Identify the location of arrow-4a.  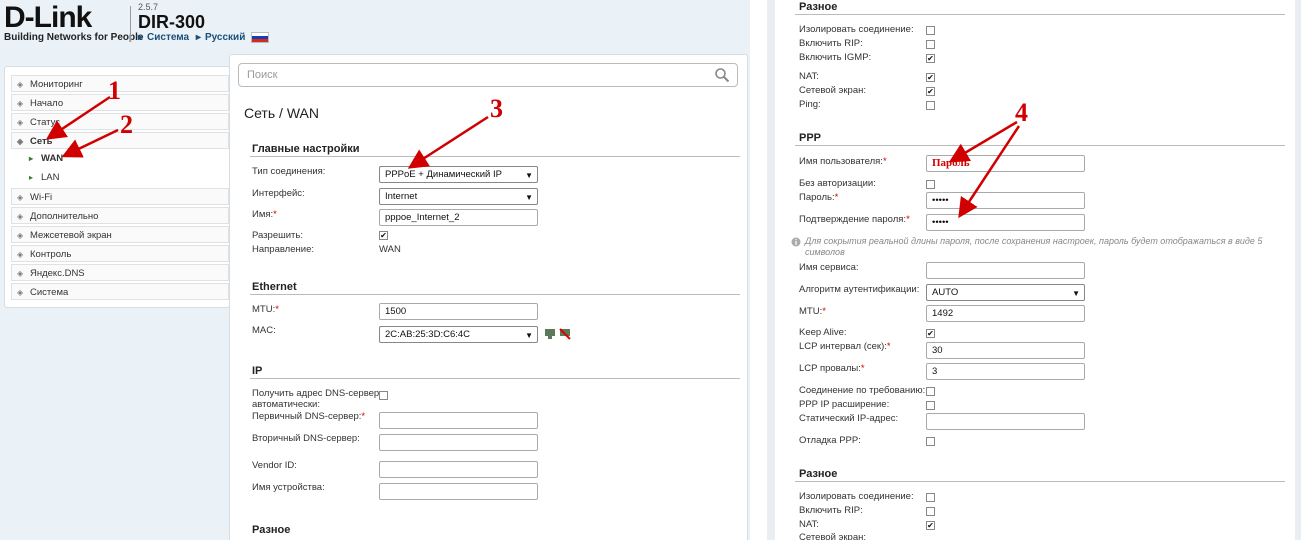
(983, 141).